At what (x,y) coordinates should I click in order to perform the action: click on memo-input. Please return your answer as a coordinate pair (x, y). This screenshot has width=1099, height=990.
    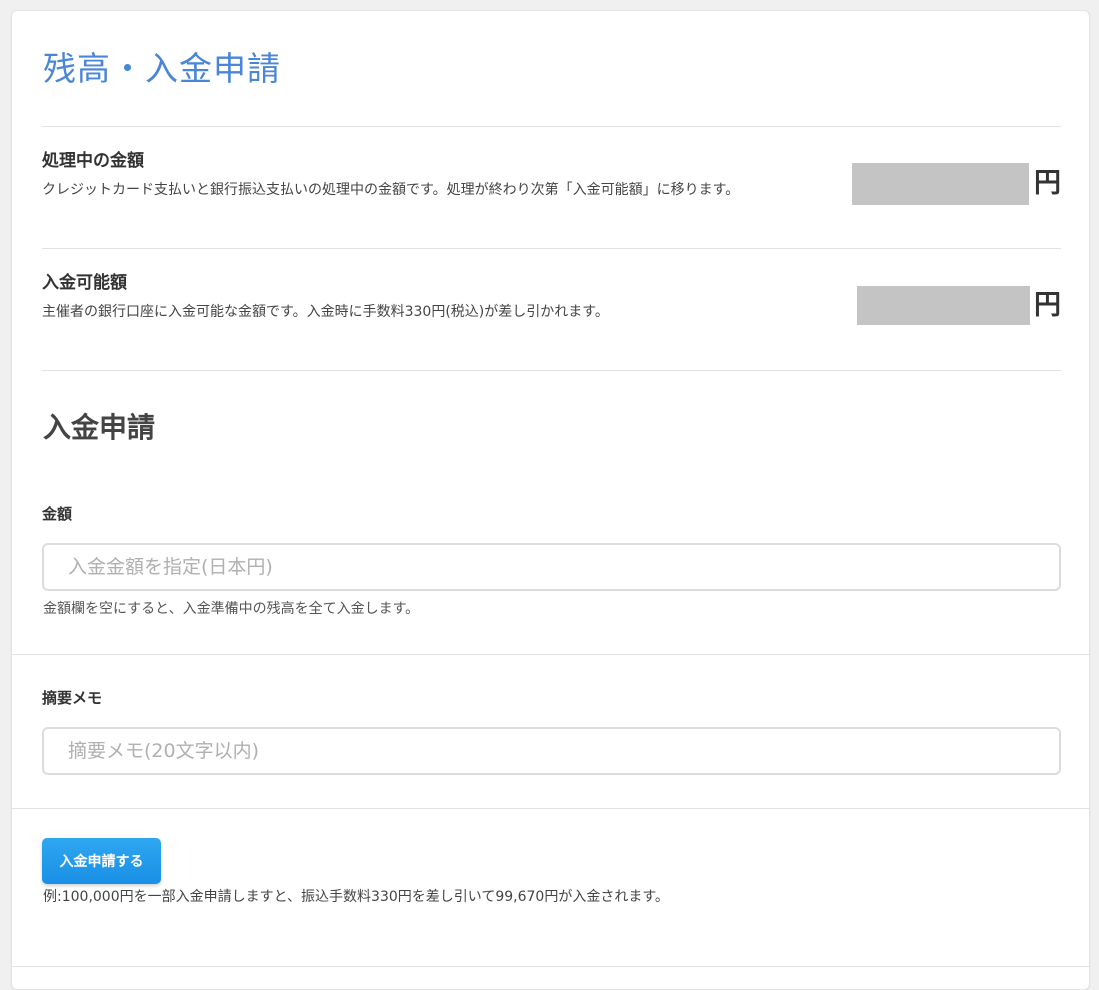
    Looking at the image, I should click on (551, 751).